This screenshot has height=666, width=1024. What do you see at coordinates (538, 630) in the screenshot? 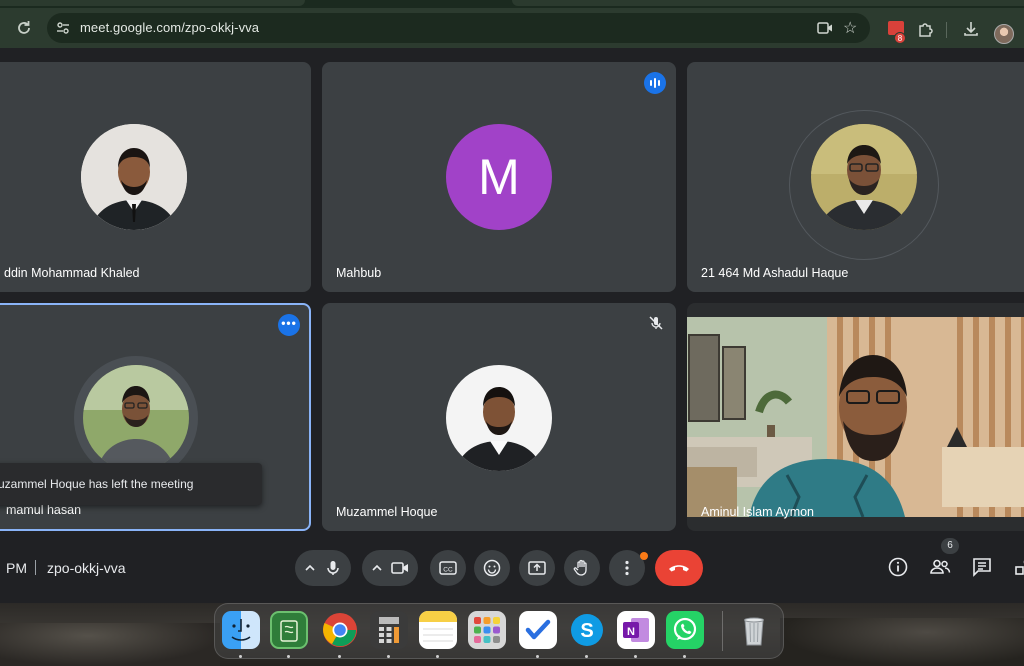
I see `tasks-icon` at bounding box center [538, 630].